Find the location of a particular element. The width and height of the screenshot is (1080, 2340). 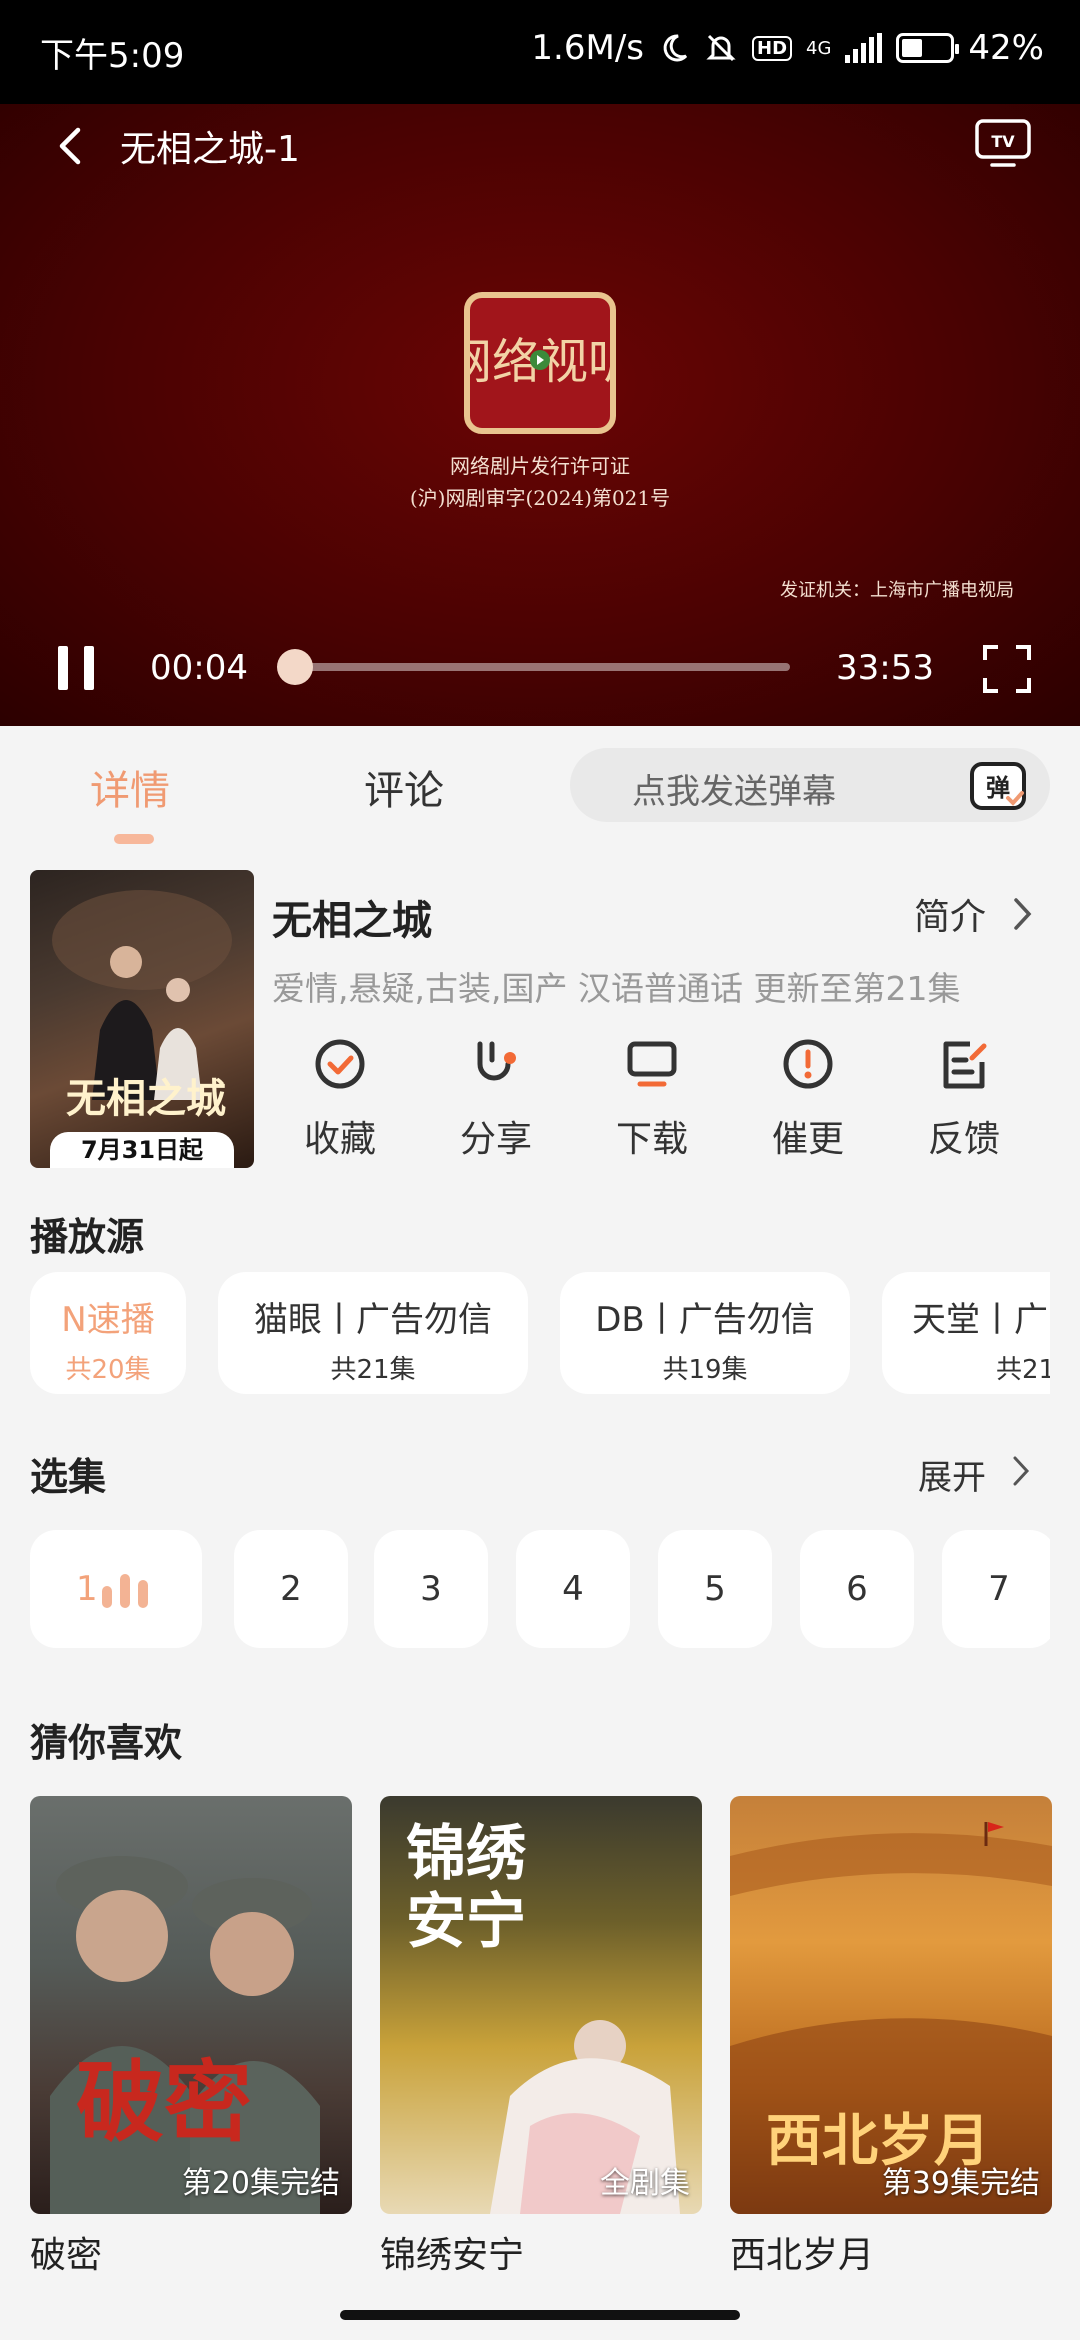

action-label: 反馈 is located at coordinates (963, 1139).